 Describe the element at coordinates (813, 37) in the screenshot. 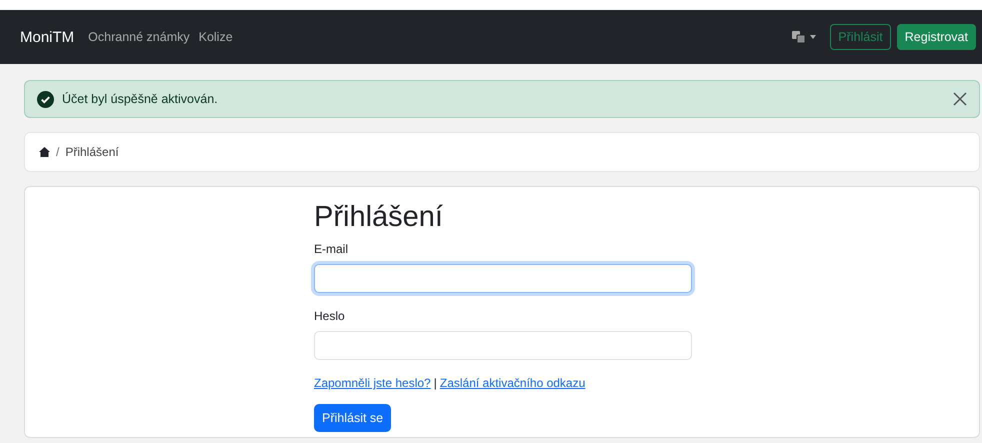

I see `caret-icon` at that location.